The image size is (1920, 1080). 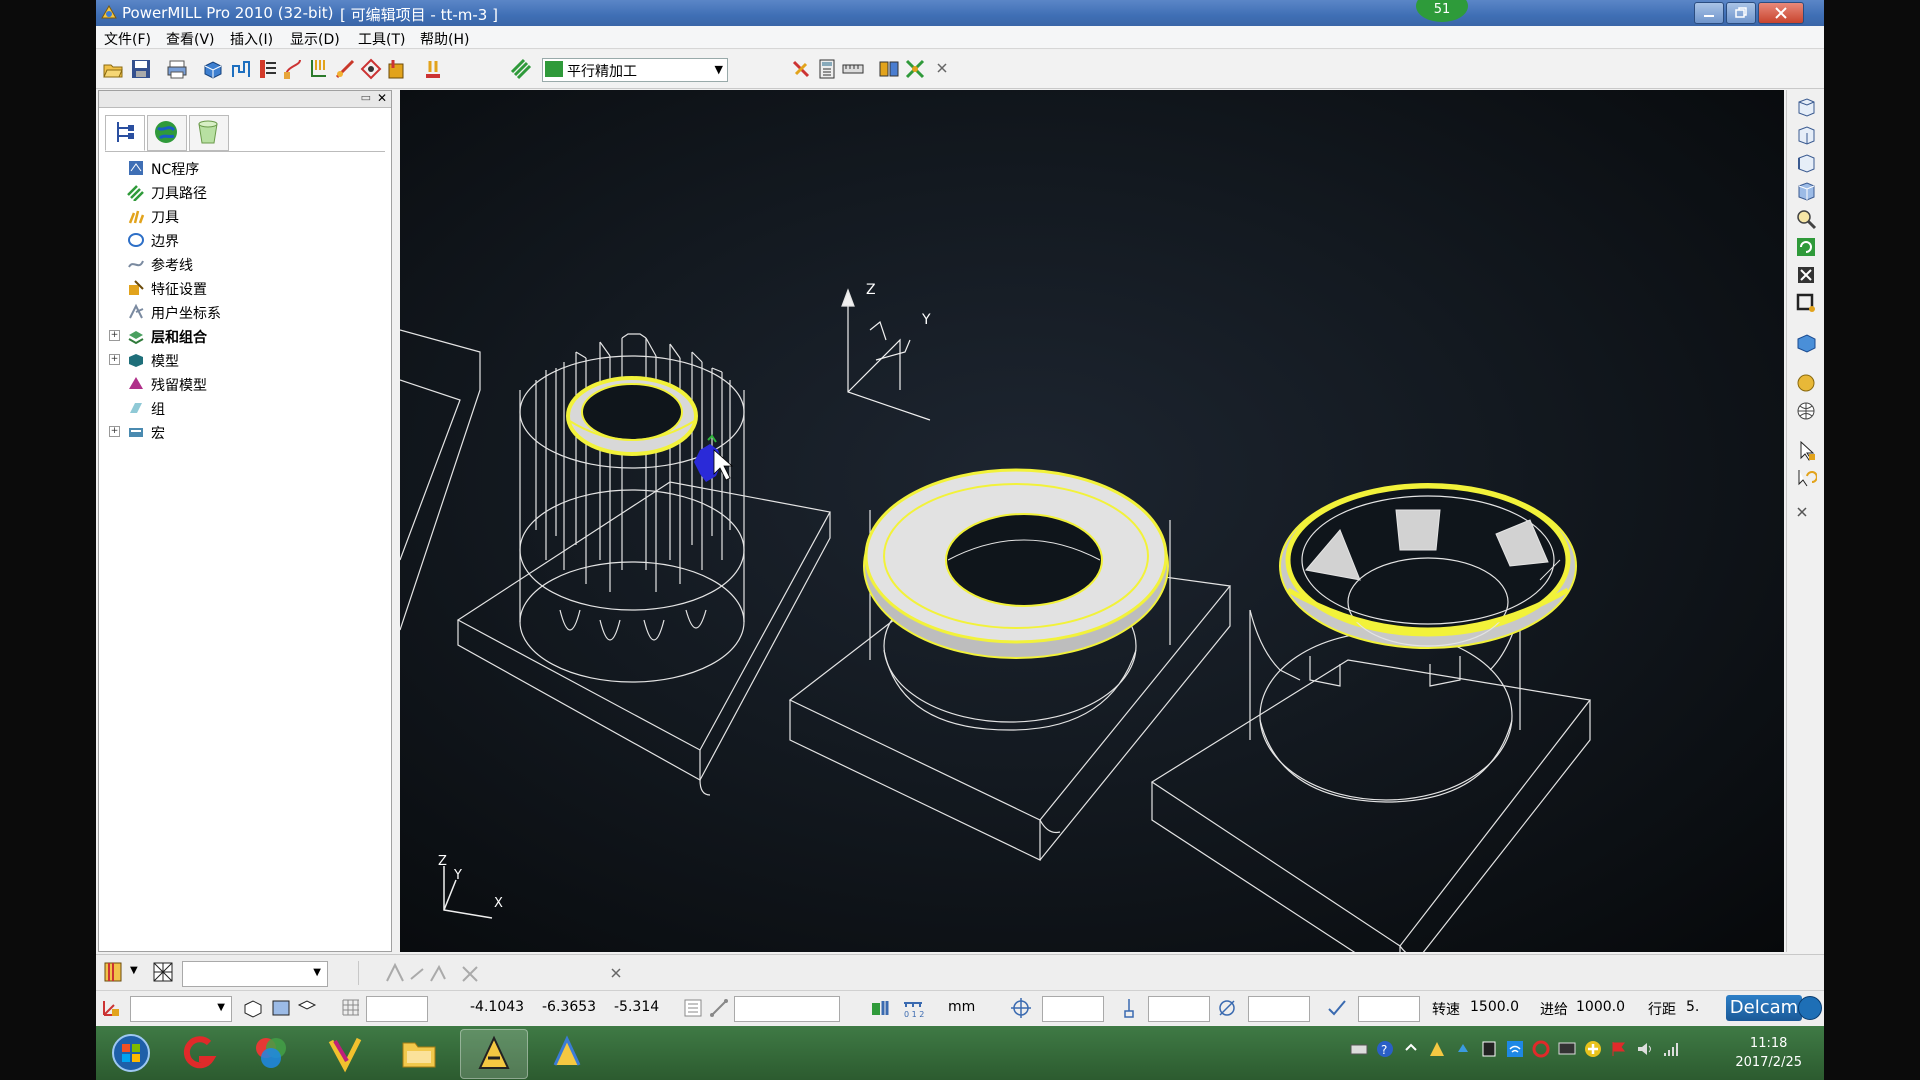 What do you see at coordinates (213, 69) in the screenshot?
I see `block-icon` at bounding box center [213, 69].